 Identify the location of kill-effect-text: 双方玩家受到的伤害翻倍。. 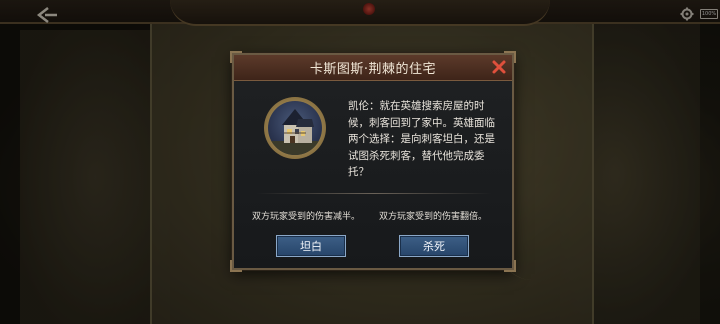
(433, 217).